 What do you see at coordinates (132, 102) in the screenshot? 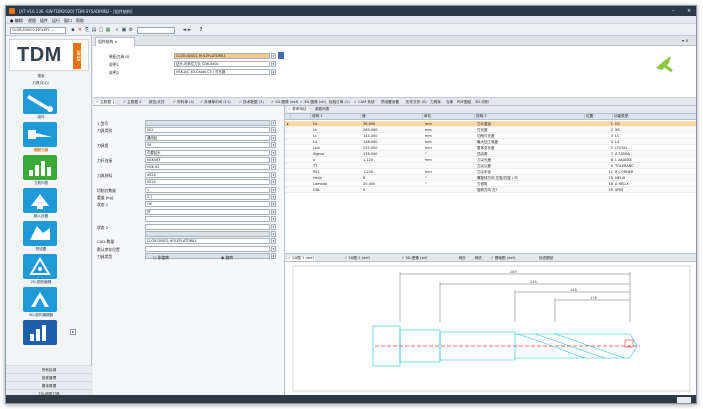
I see `tab-main-data-2: ✓ 主数据 2` at bounding box center [132, 102].